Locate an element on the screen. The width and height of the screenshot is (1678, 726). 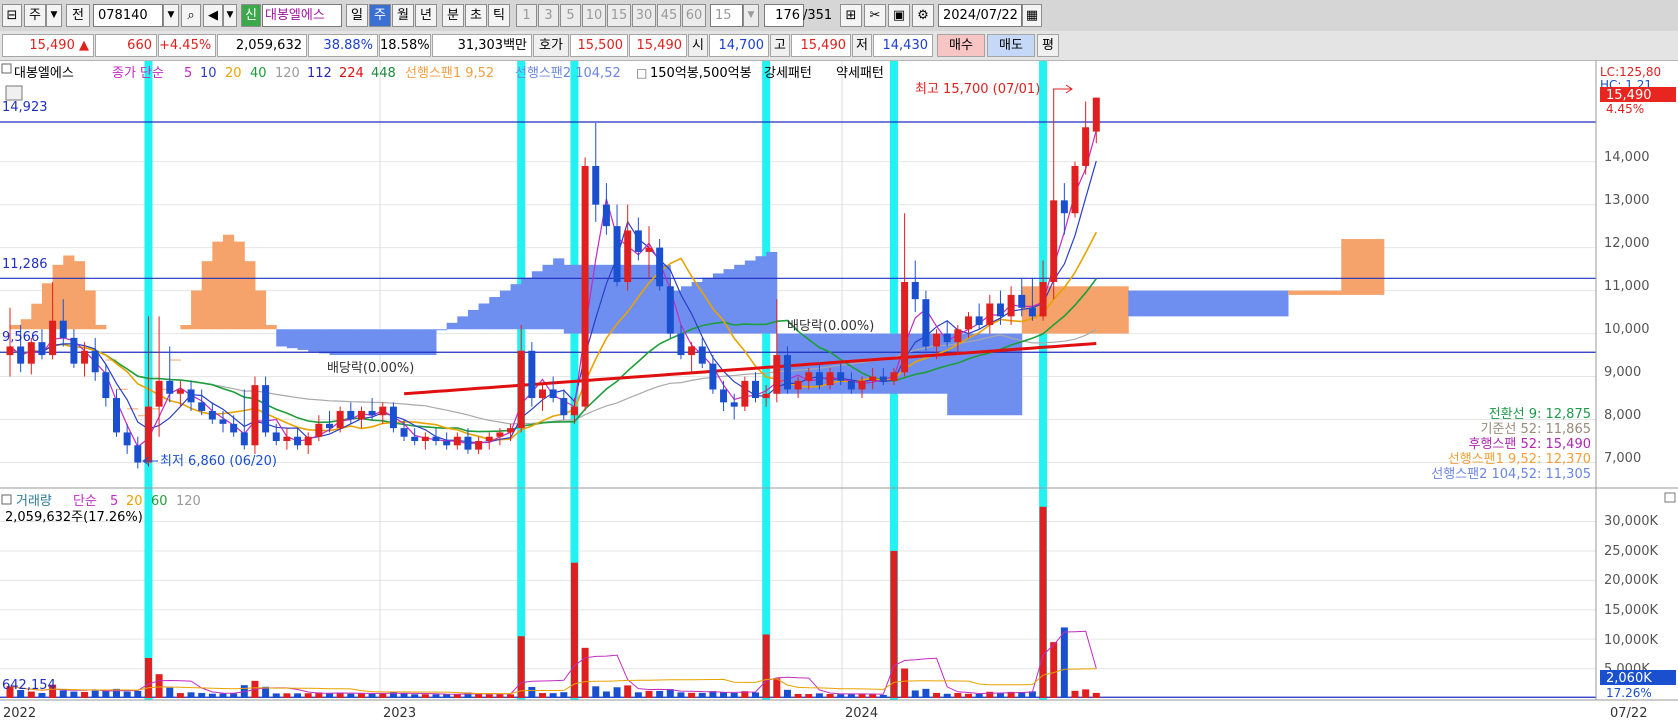
gear-icon: ⚙ is located at coordinates (923, 15).